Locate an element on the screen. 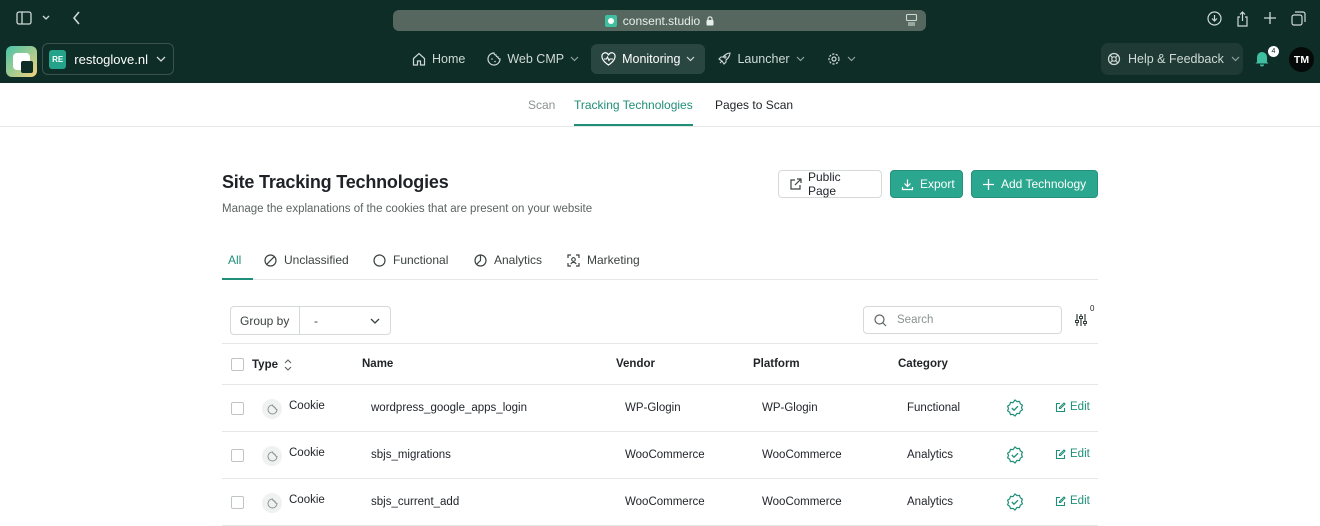  filter-tab-unclassified-label: Unclassified is located at coordinates (316, 260).